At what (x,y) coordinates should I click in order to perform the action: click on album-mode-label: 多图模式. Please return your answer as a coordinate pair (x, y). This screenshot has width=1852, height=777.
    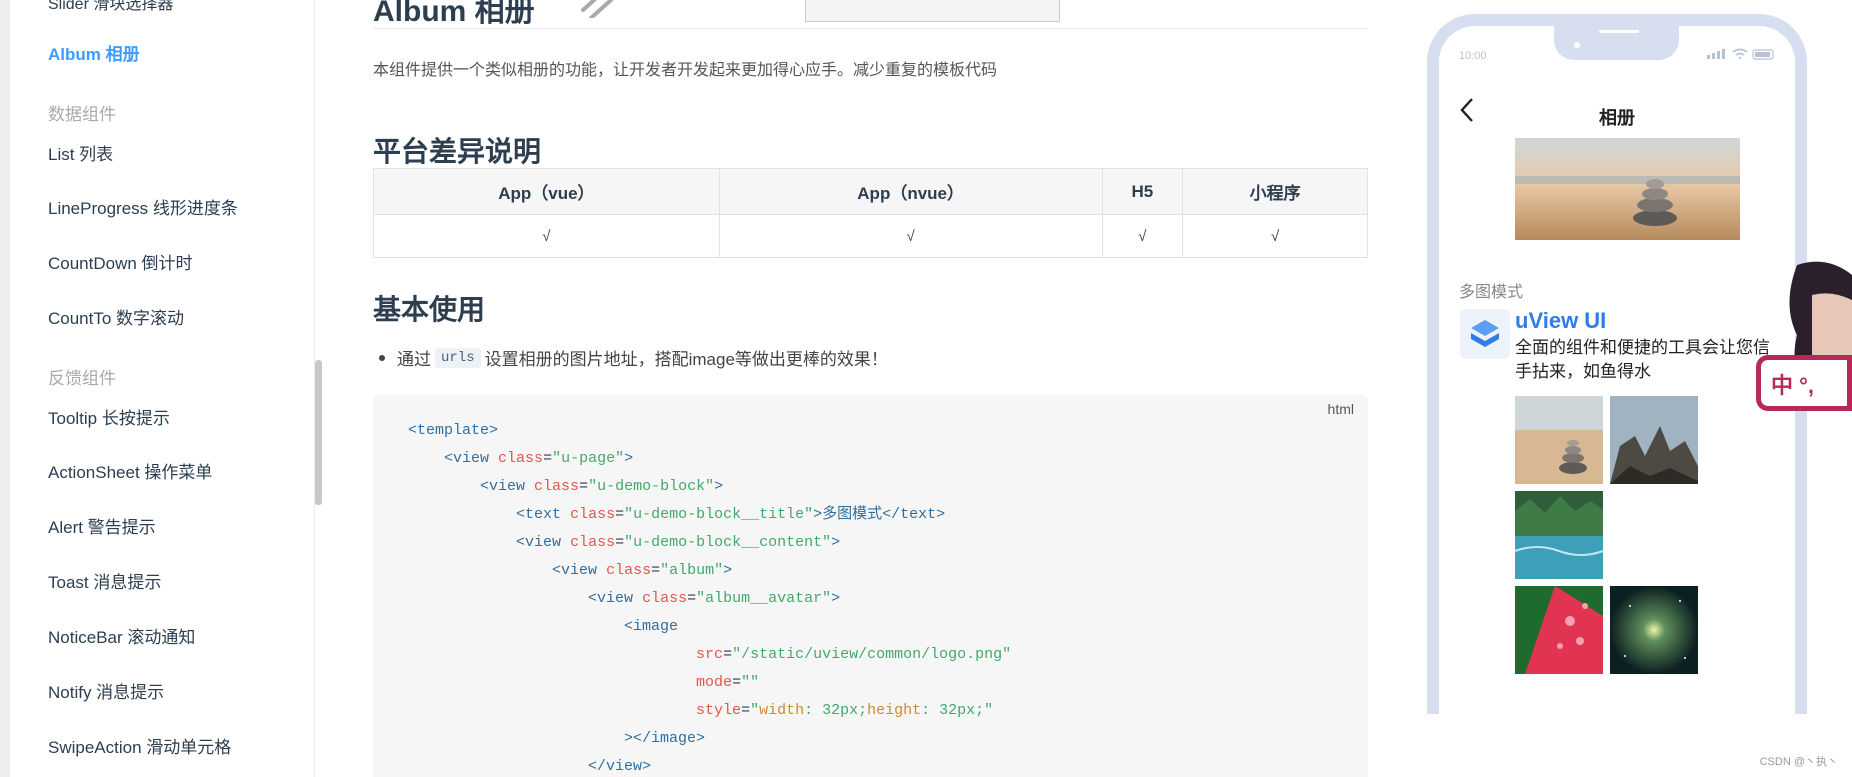
    Looking at the image, I should click on (1491, 292).